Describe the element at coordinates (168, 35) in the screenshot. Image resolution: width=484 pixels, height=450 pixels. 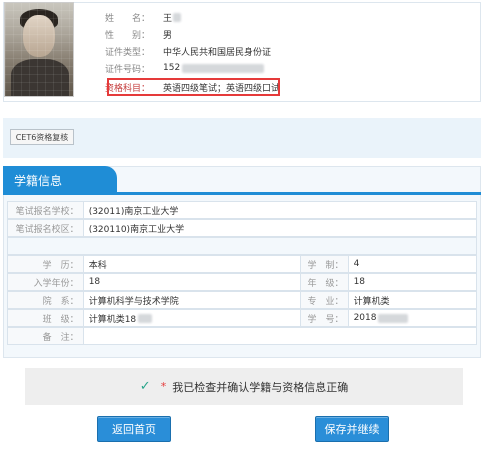
I see `gender-value: 男` at that location.